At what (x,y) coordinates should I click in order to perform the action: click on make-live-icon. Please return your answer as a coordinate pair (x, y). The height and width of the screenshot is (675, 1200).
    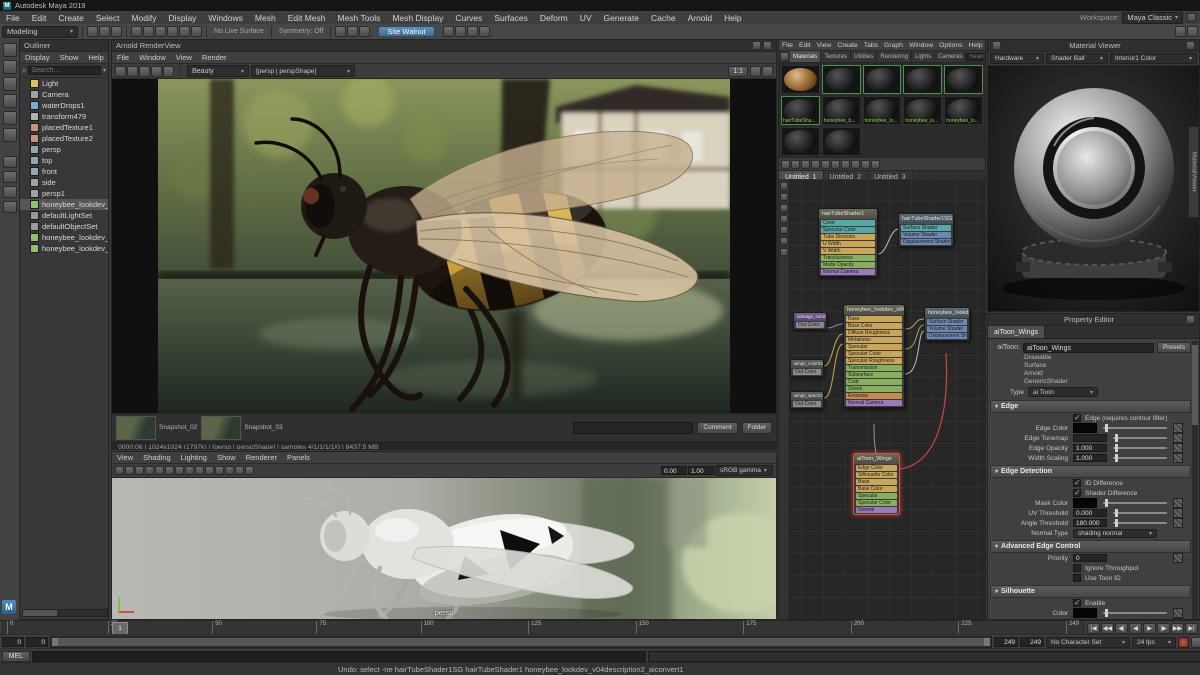
    Looking at the image, I should click on (196, 31).